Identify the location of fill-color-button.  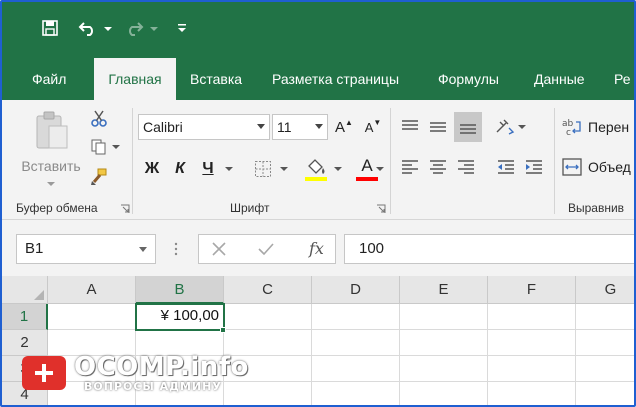
(323, 169).